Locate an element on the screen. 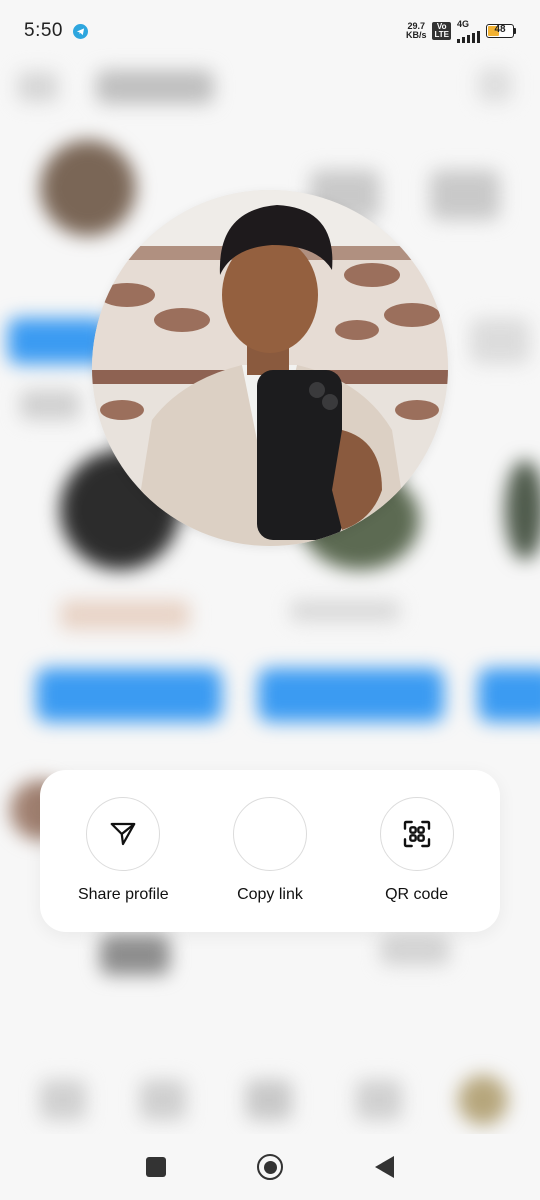 This screenshot has width=540, height=1200. qr-code-icon is located at coordinates (416, 834).